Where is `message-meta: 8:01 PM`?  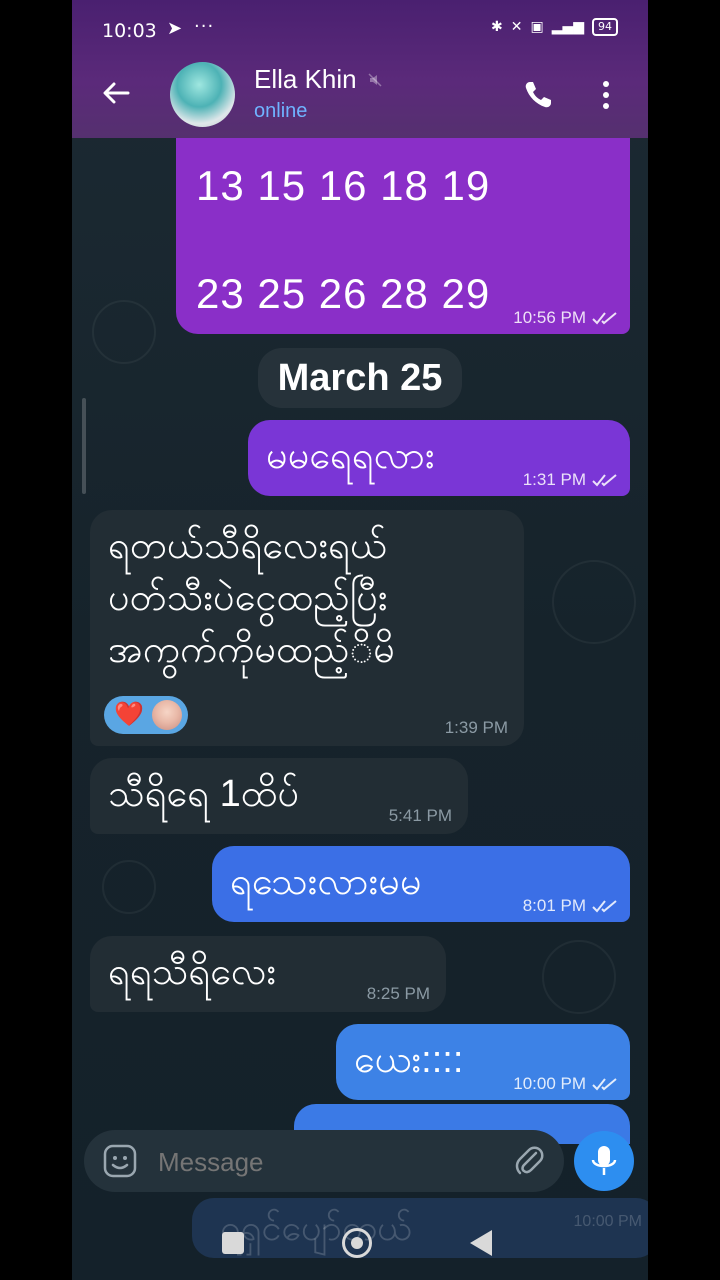
message-meta: 8:01 PM is located at coordinates (570, 906).